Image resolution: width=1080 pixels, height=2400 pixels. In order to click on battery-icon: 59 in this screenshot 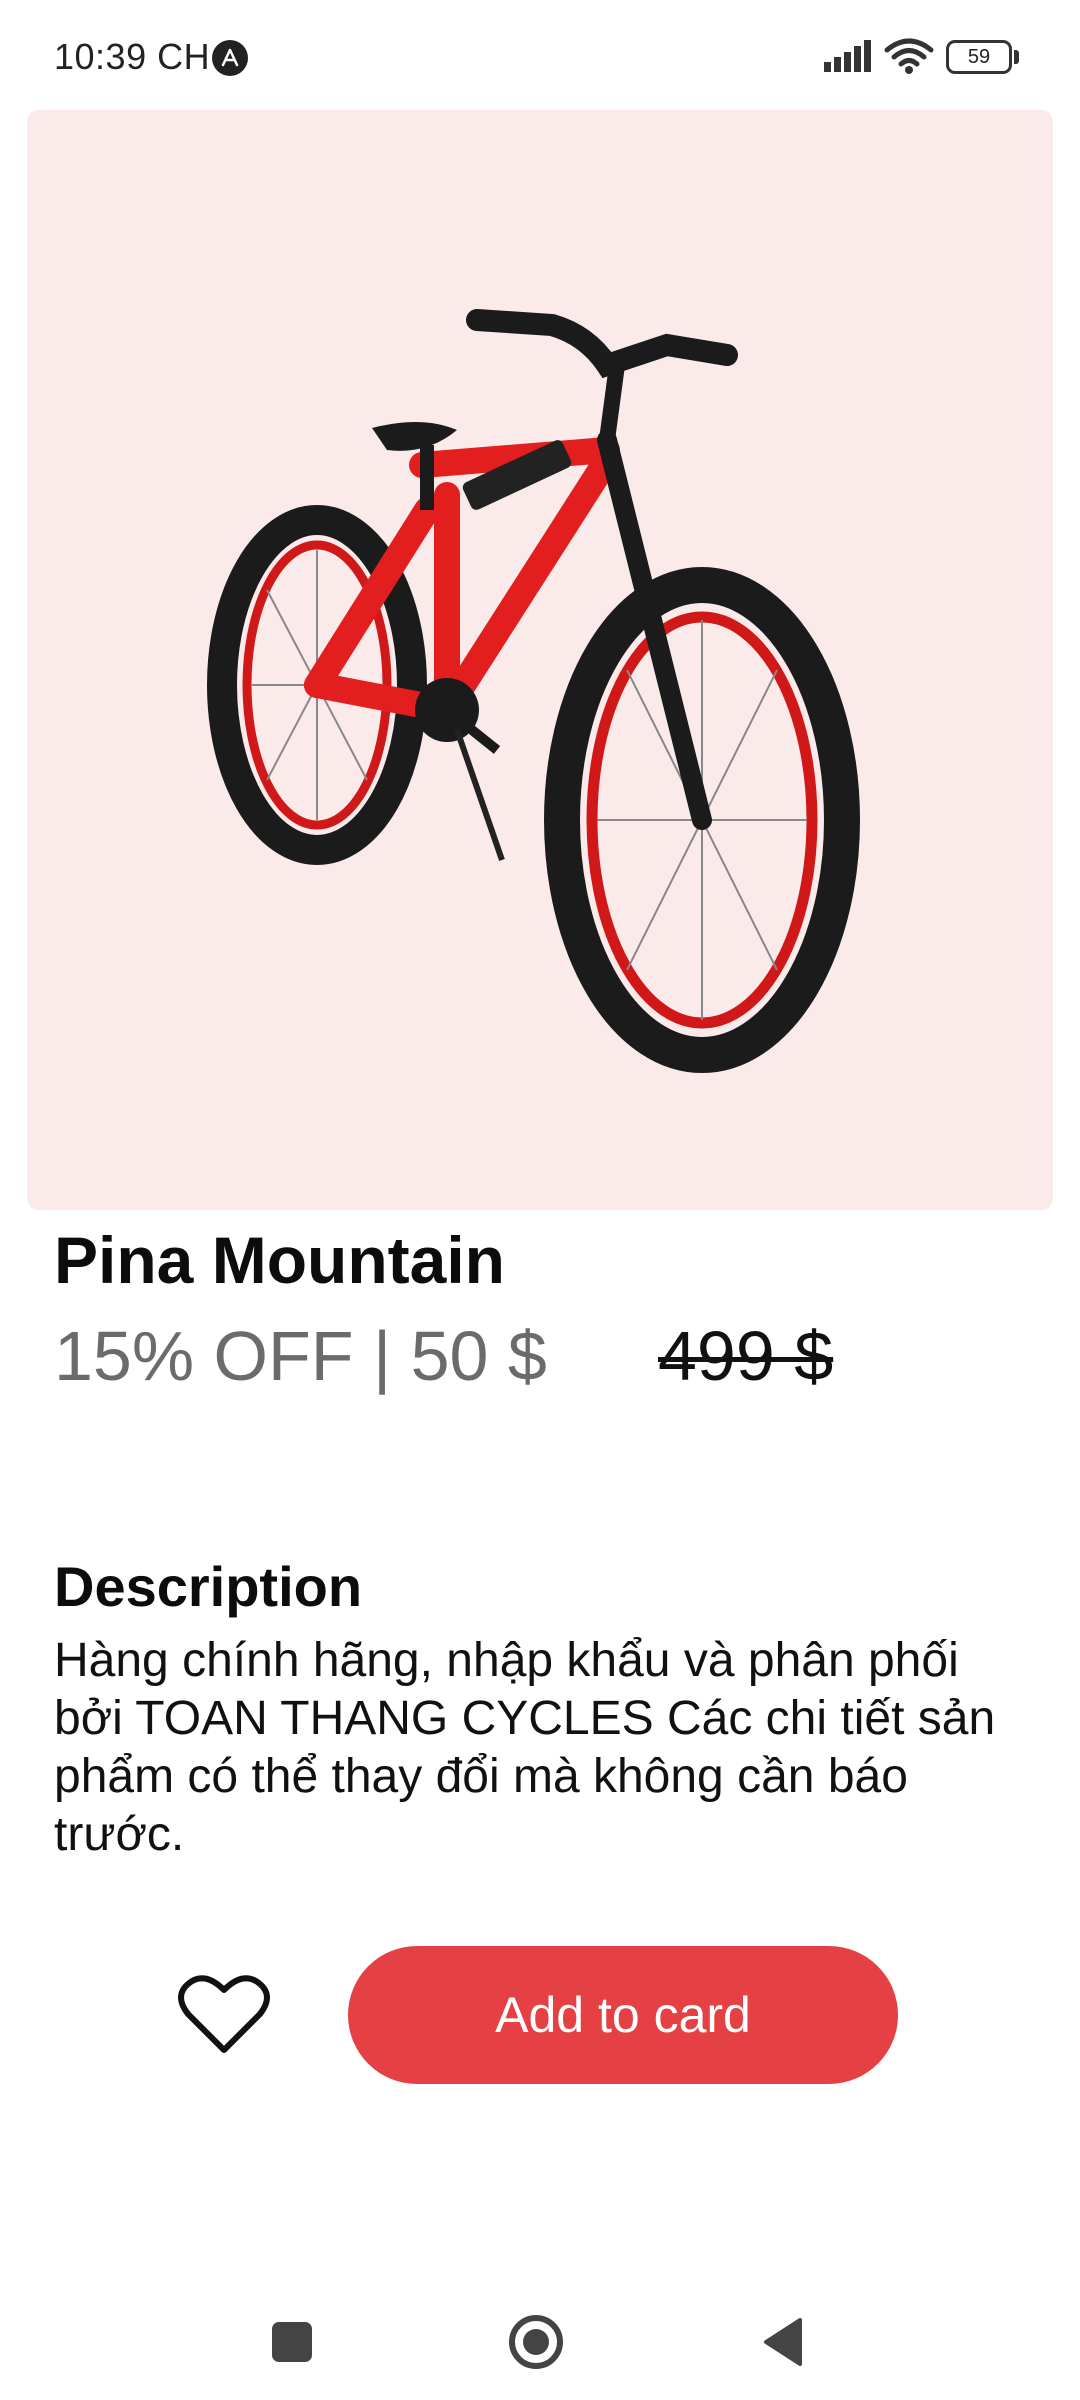, I will do `click(979, 57)`.